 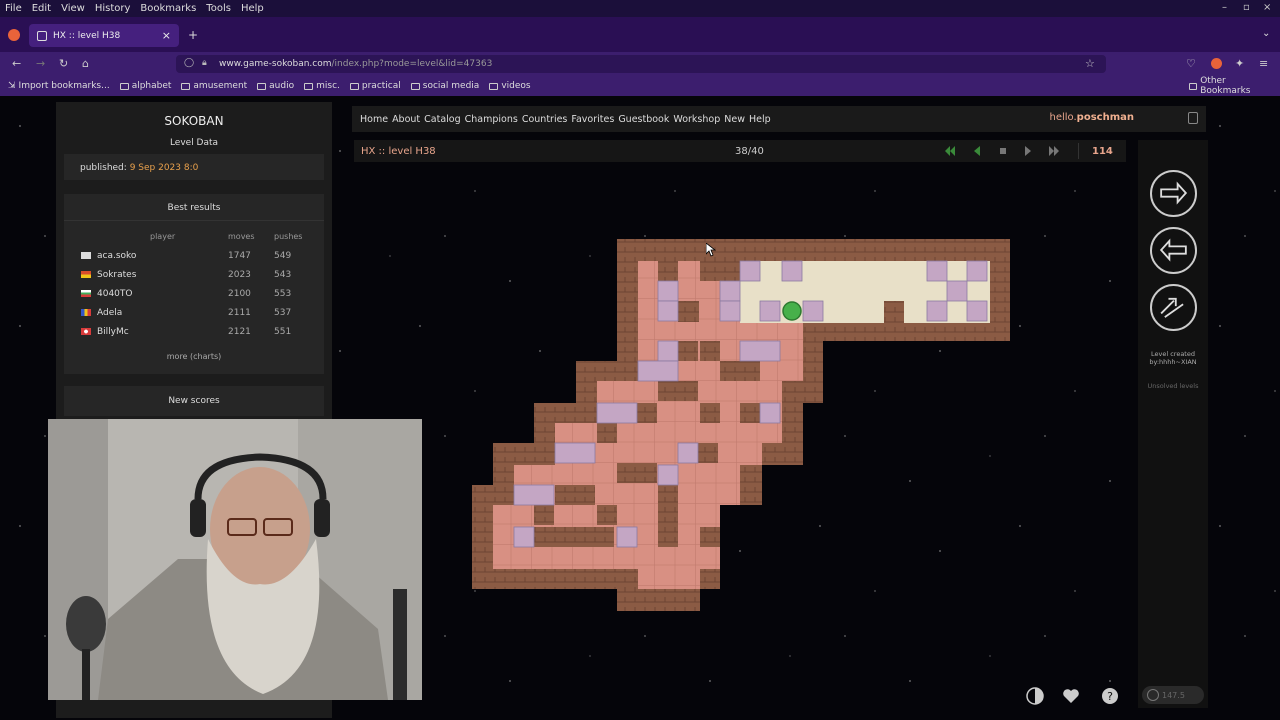 What do you see at coordinates (1090, 63) in the screenshot?
I see `bookmark-star-icon: ☆` at bounding box center [1090, 63].